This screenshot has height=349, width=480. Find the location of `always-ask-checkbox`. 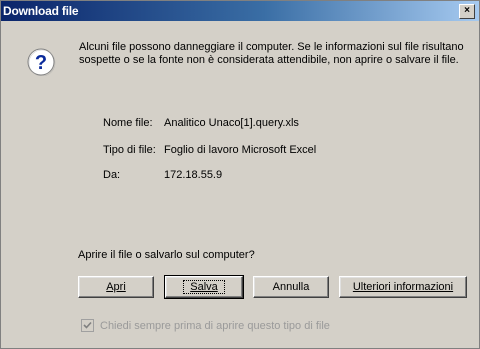

always-ask-checkbox is located at coordinates (87, 325).